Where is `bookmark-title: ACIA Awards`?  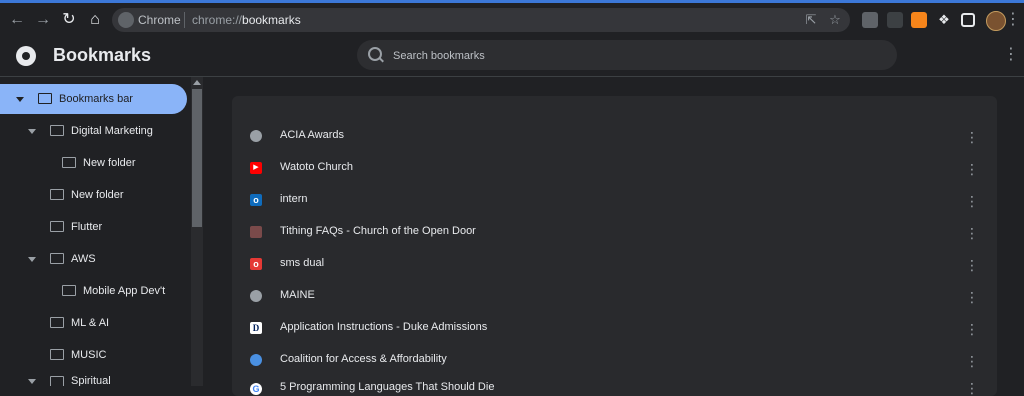 bookmark-title: ACIA Awards is located at coordinates (312, 135).